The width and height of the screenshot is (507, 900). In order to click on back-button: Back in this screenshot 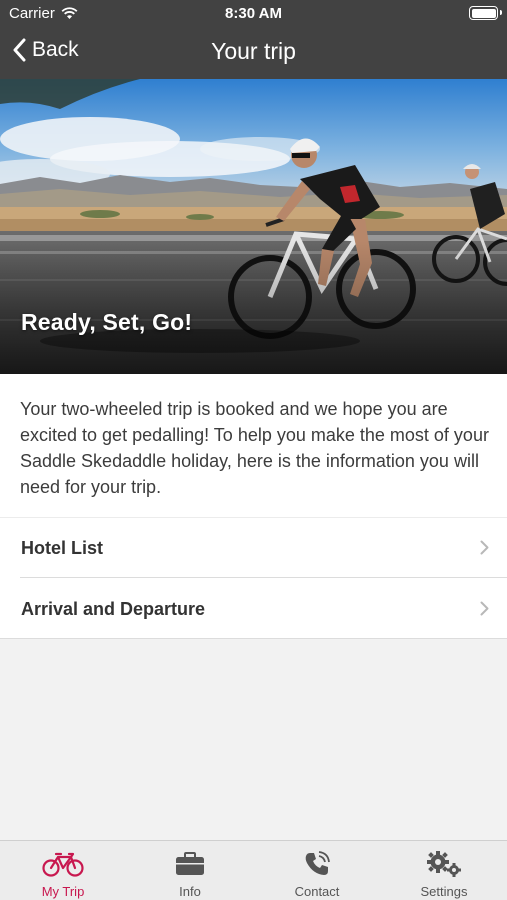, I will do `click(45, 50)`.